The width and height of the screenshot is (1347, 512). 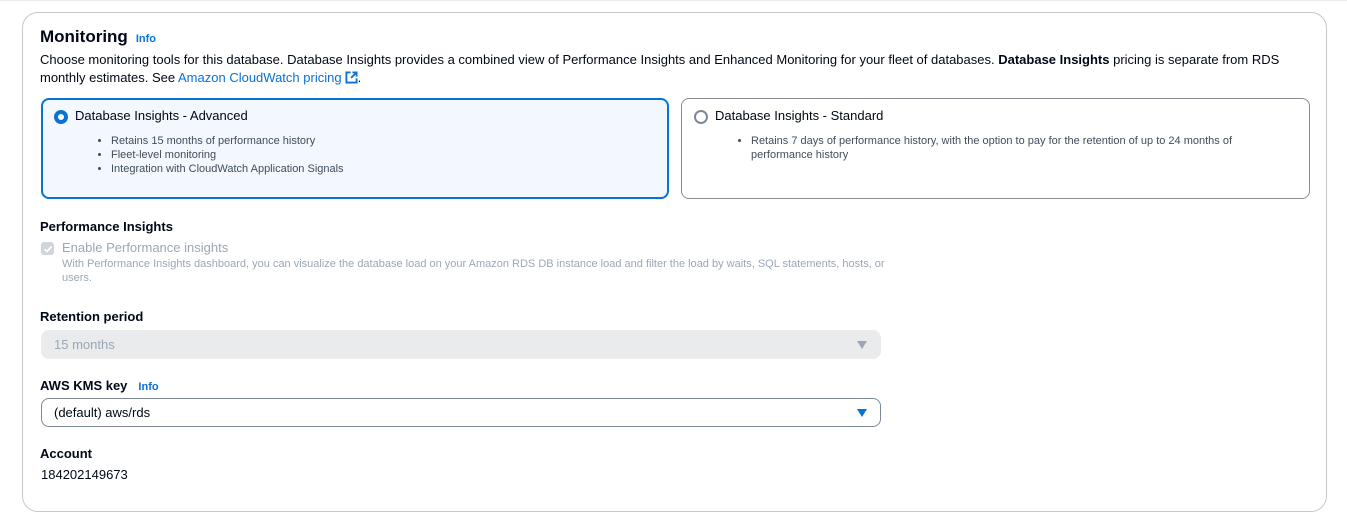 I want to click on description-bold: Database Insights, so click(x=1054, y=59).